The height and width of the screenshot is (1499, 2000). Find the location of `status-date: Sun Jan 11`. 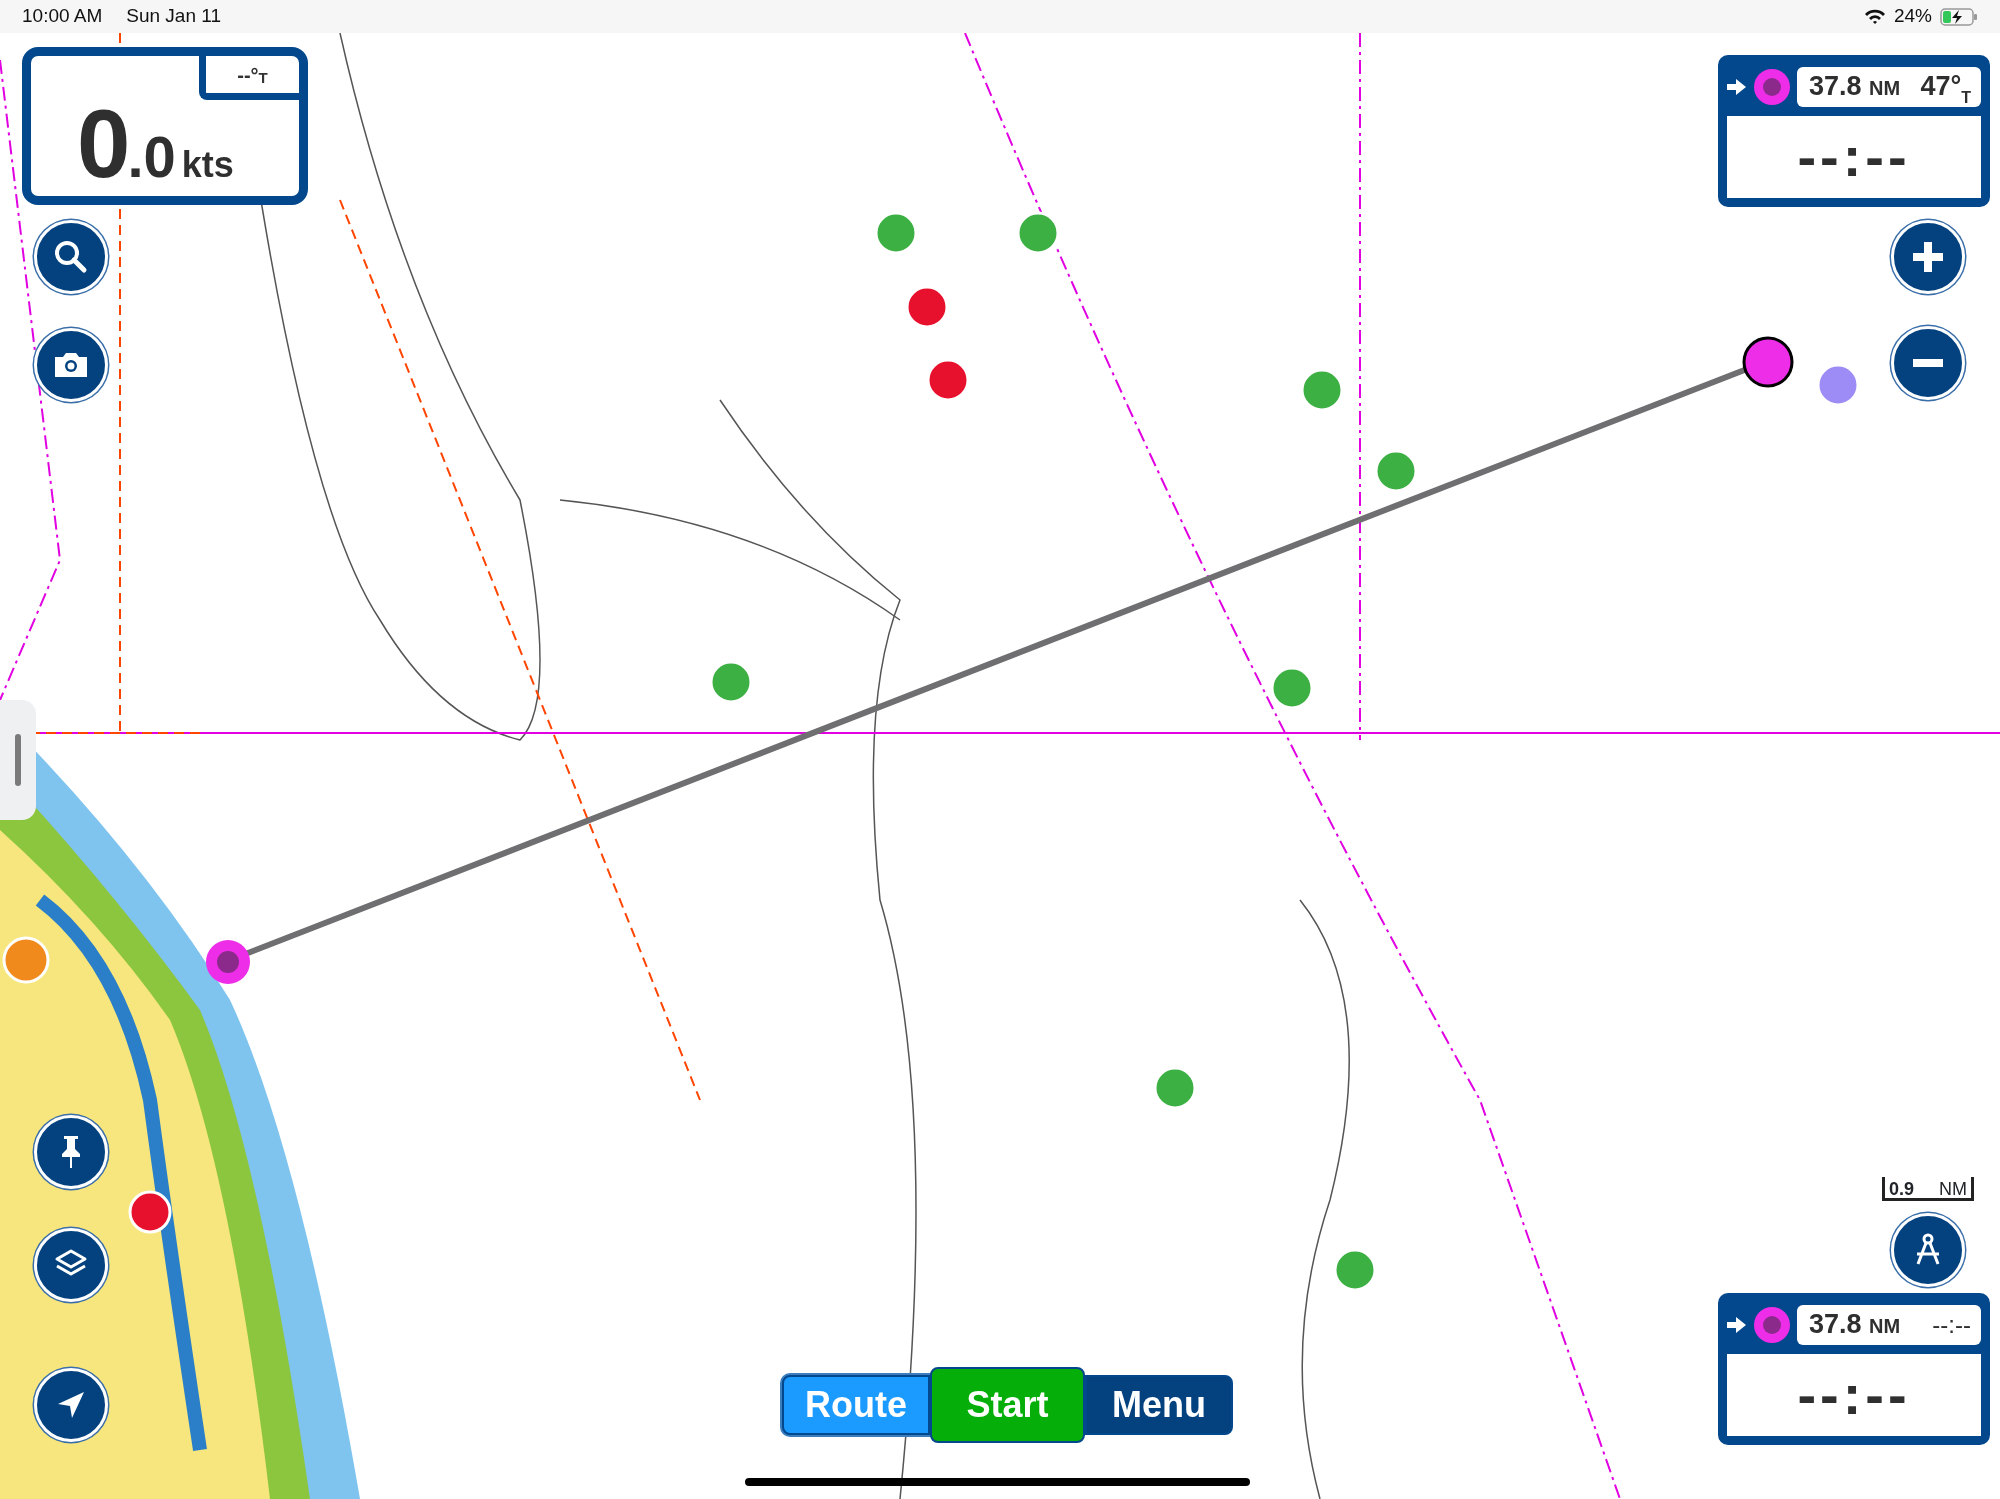

status-date: Sun Jan 11 is located at coordinates (173, 16).